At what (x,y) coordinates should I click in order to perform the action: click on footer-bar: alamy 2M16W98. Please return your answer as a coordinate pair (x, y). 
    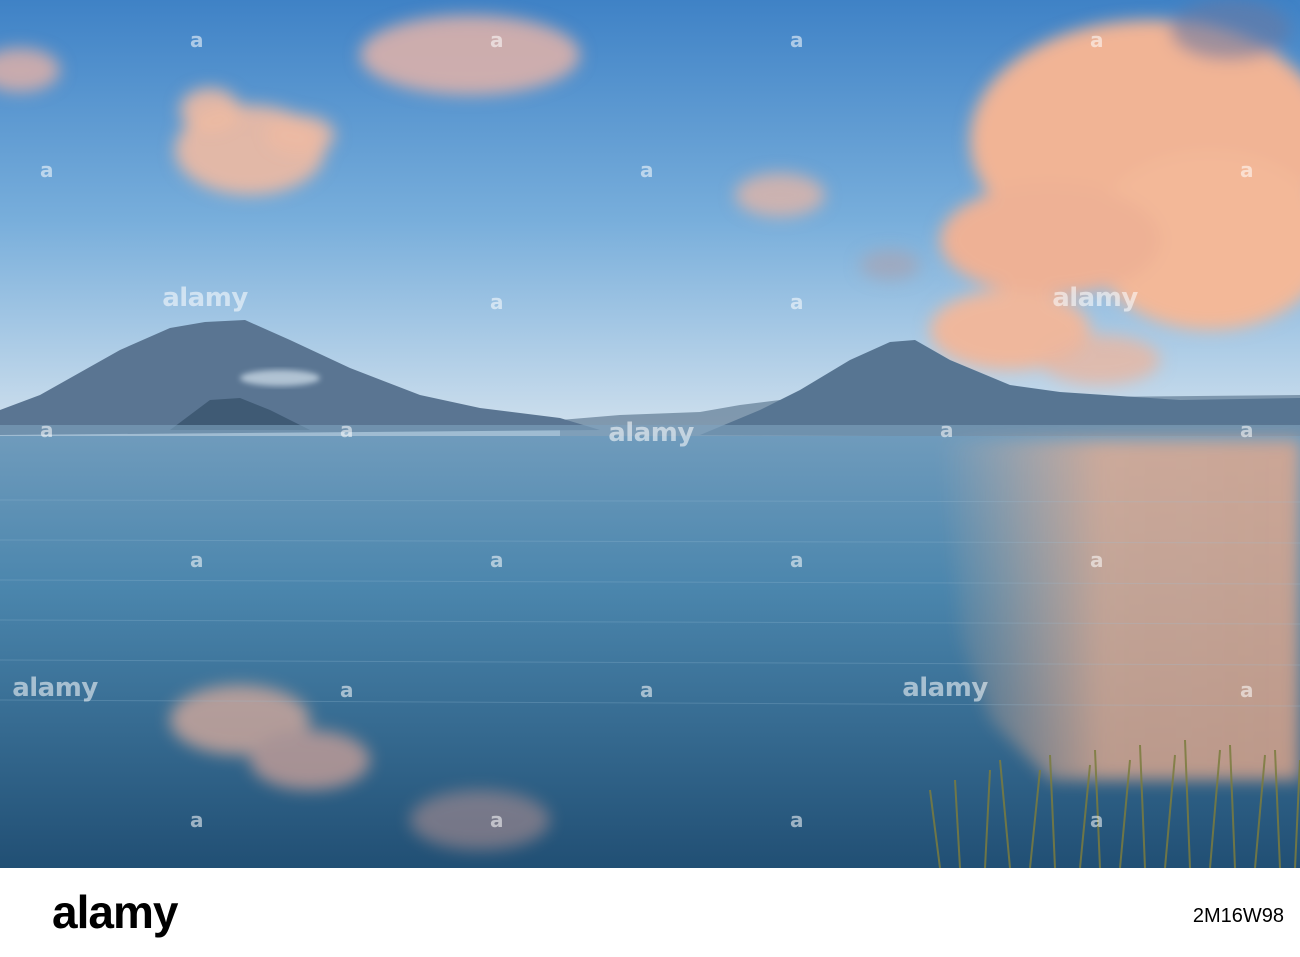
    Looking at the image, I should click on (650, 912).